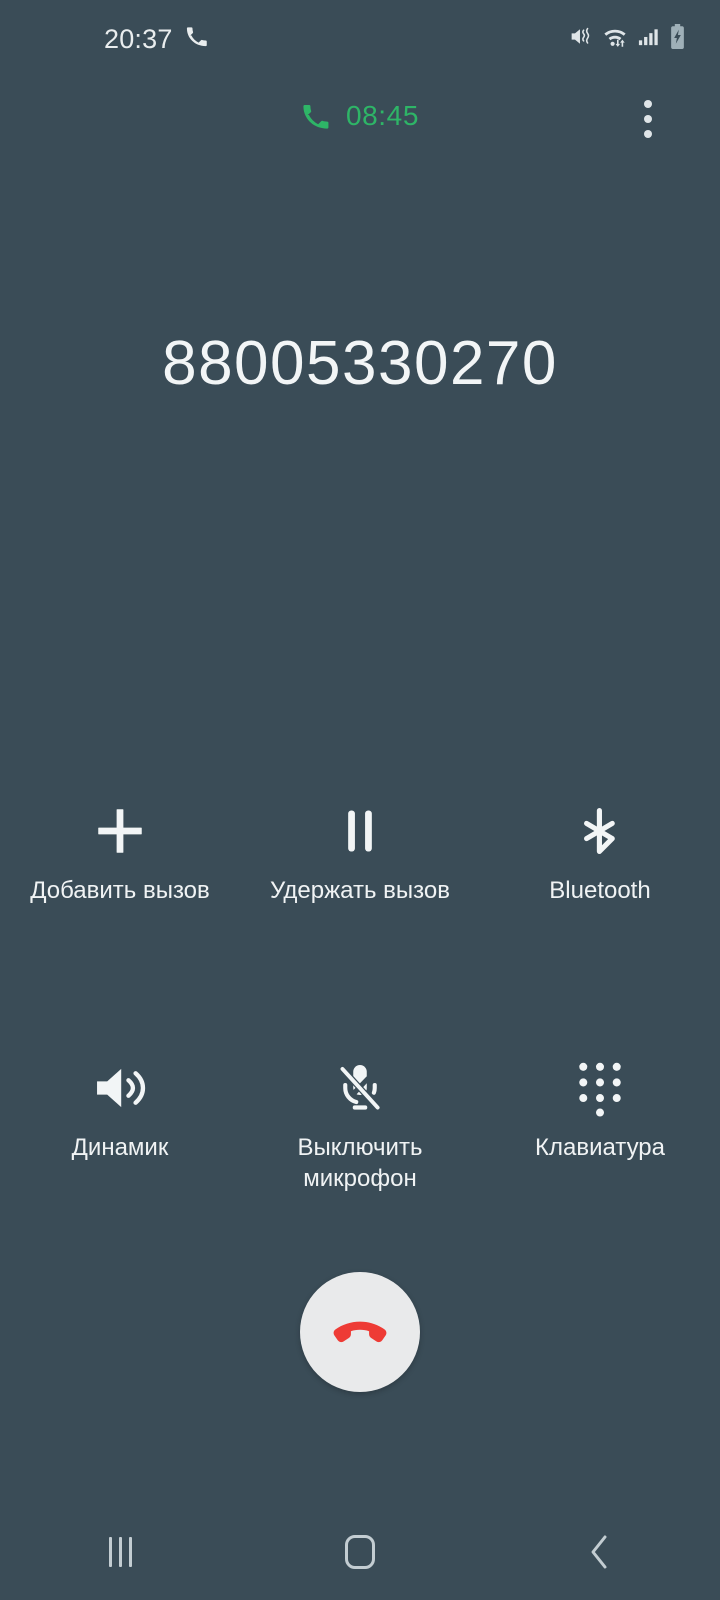 Image resolution: width=720 pixels, height=1600 pixels. Describe the element at coordinates (360, 890) in the screenshot. I see `hold-call-label: Удержать вызов` at that location.